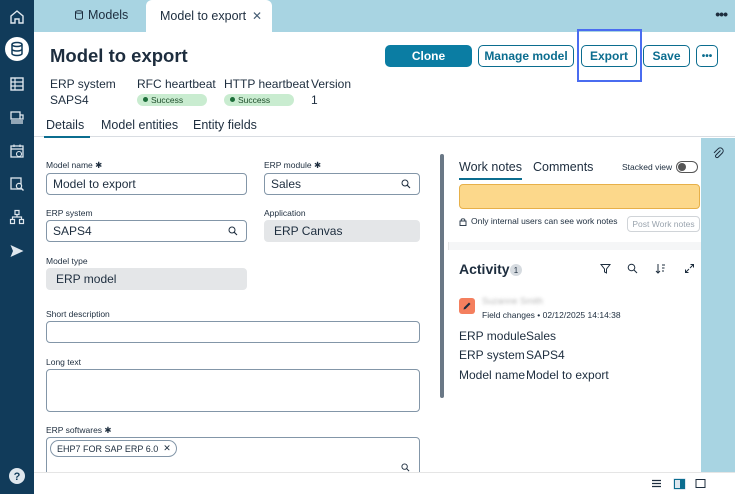 The image size is (735, 494). Describe the element at coordinates (167, 99) in the screenshot. I see `rfc-status-text: Success` at that location.